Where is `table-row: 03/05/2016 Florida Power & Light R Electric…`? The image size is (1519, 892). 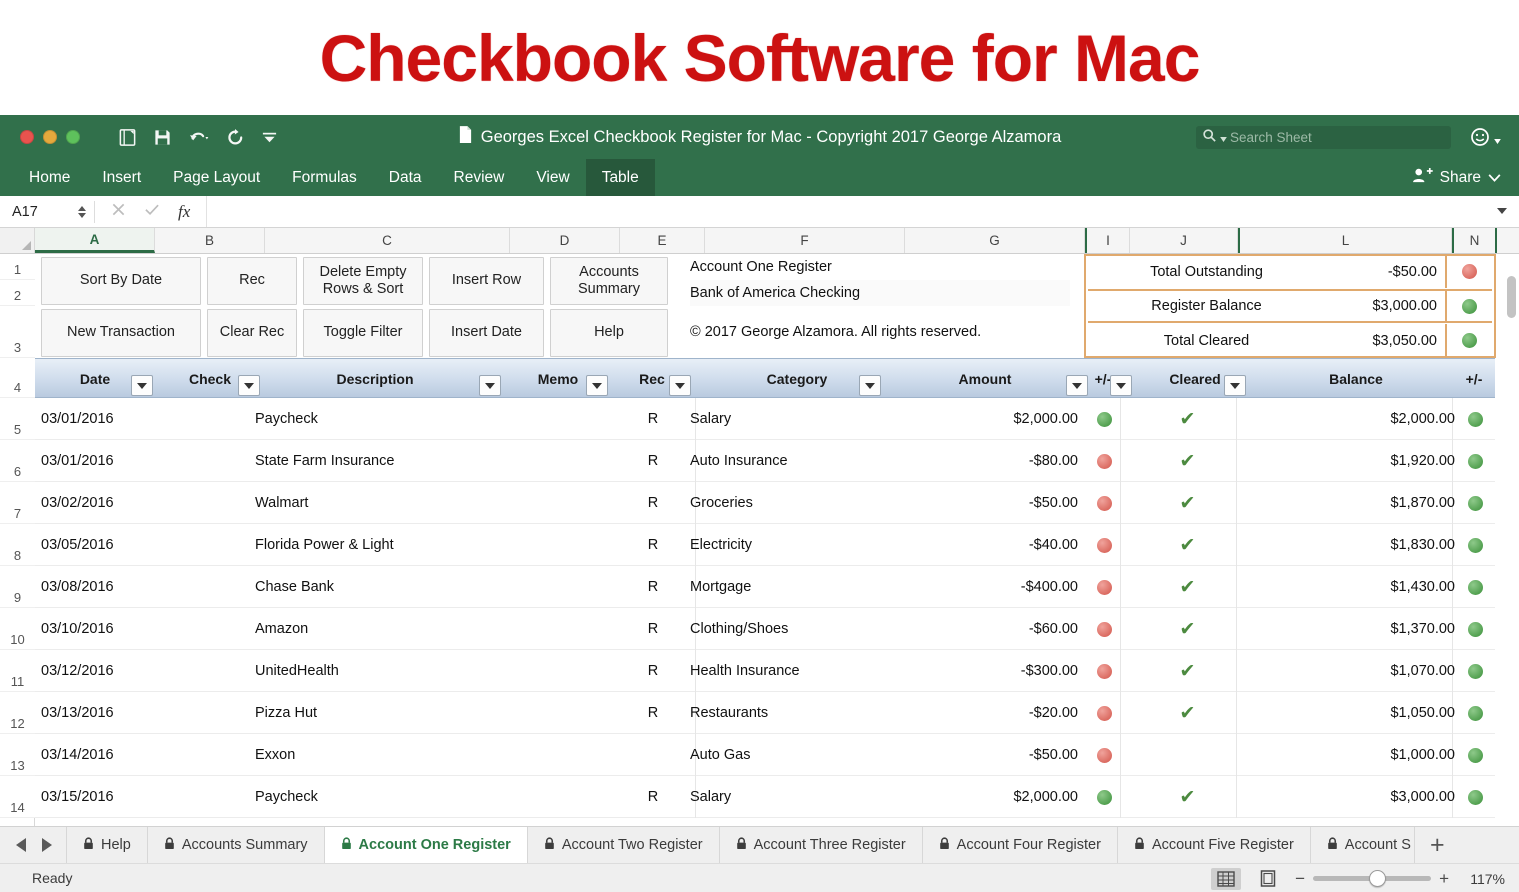 table-row: 03/05/2016 Florida Power & Light R Electric… is located at coordinates (765, 545).